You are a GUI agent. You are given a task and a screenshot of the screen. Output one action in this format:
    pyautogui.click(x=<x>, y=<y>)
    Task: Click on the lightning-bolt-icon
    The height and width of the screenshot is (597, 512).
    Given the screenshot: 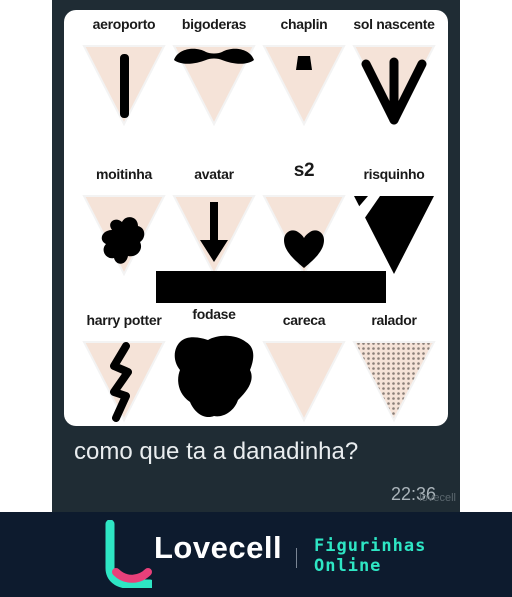 What is the action you would take?
    pyautogui.click(x=124, y=382)
    